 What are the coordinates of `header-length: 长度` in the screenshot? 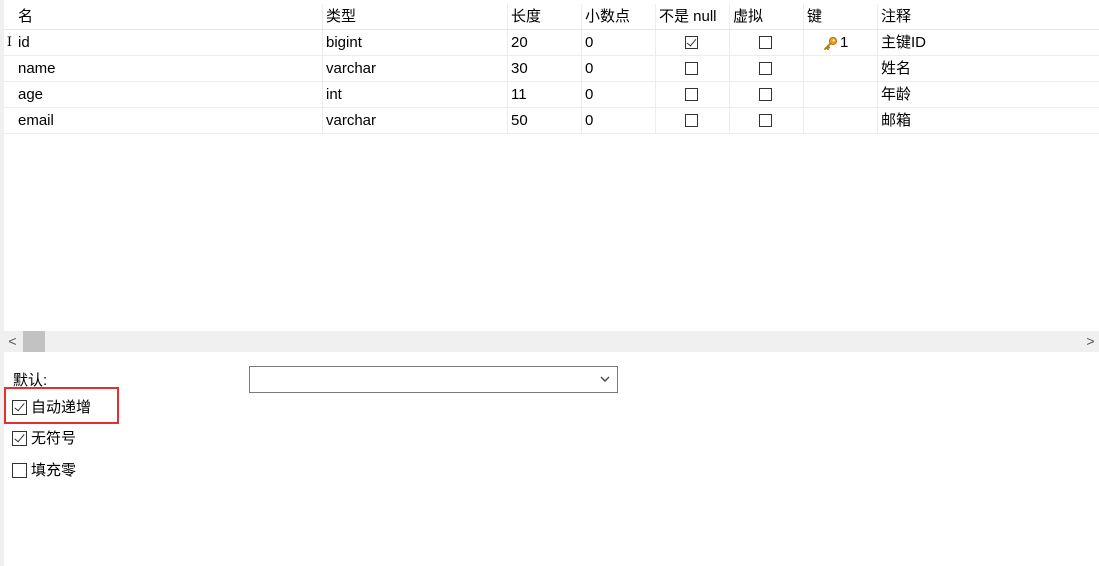 It's located at (544, 16).